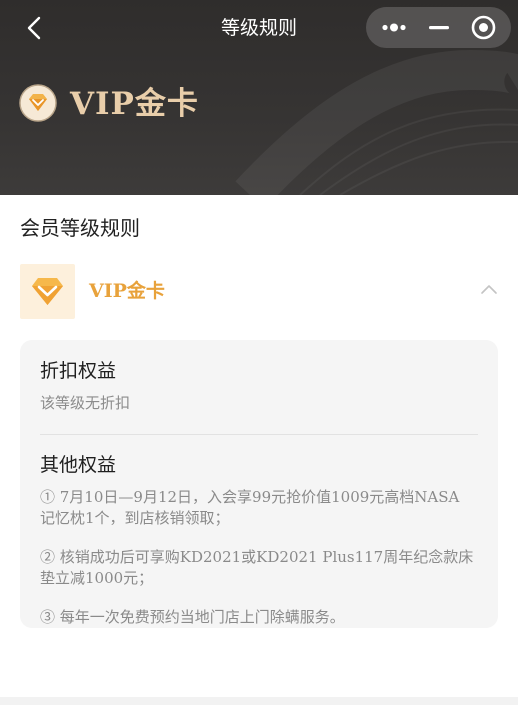 The height and width of the screenshot is (705, 518). I want to click on close-circle-icon, so click(483, 27).